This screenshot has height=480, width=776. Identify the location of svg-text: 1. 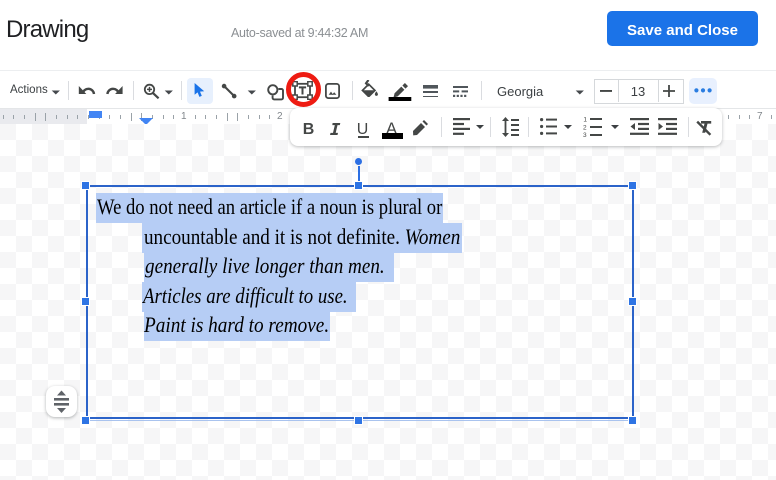
(585, 120).